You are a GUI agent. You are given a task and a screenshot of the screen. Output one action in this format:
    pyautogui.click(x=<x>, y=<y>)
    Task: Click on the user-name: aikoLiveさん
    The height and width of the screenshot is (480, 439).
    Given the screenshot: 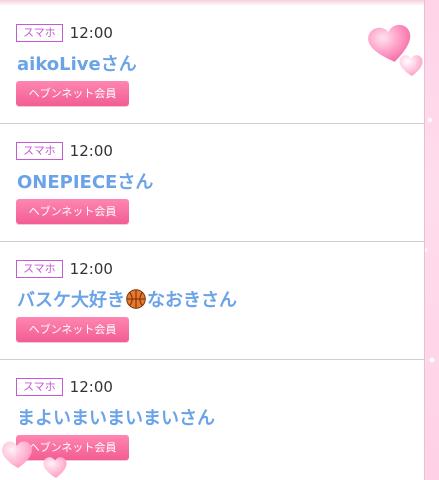 What is the action you would take?
    pyautogui.click(x=77, y=63)
    